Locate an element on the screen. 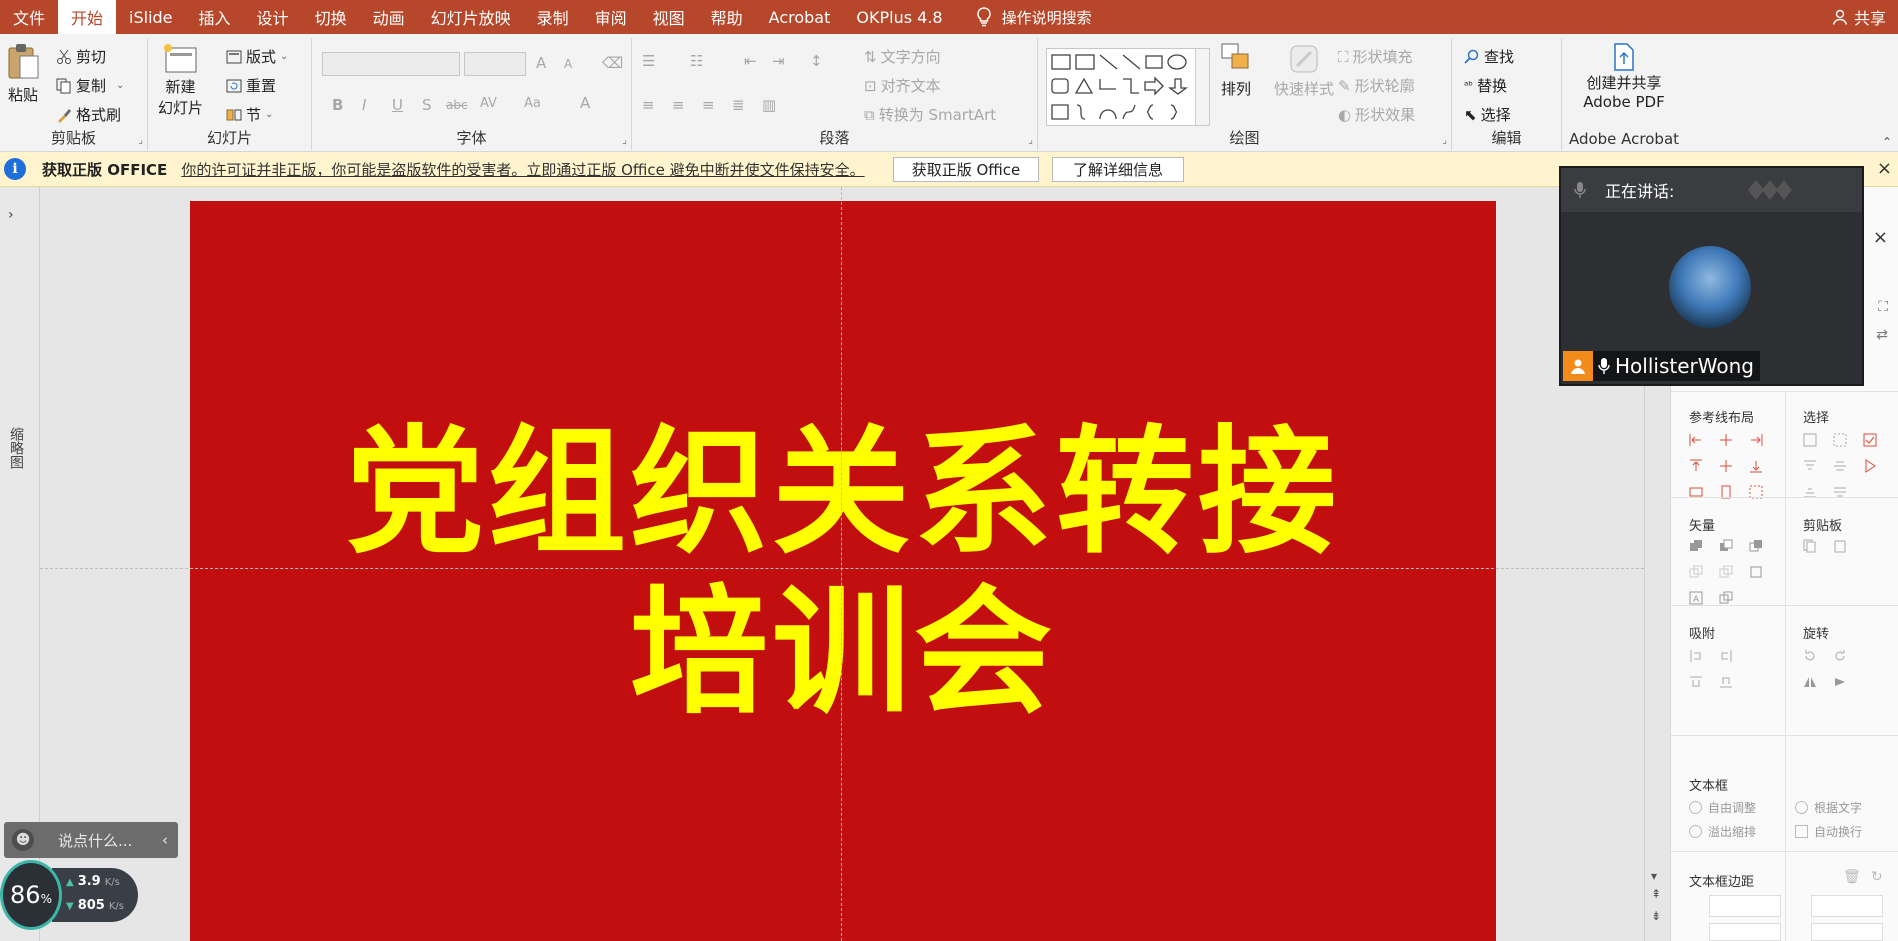 The width and height of the screenshot is (1898, 941). auto-adjust-option: 自由调整 is located at coordinates (1722, 807).